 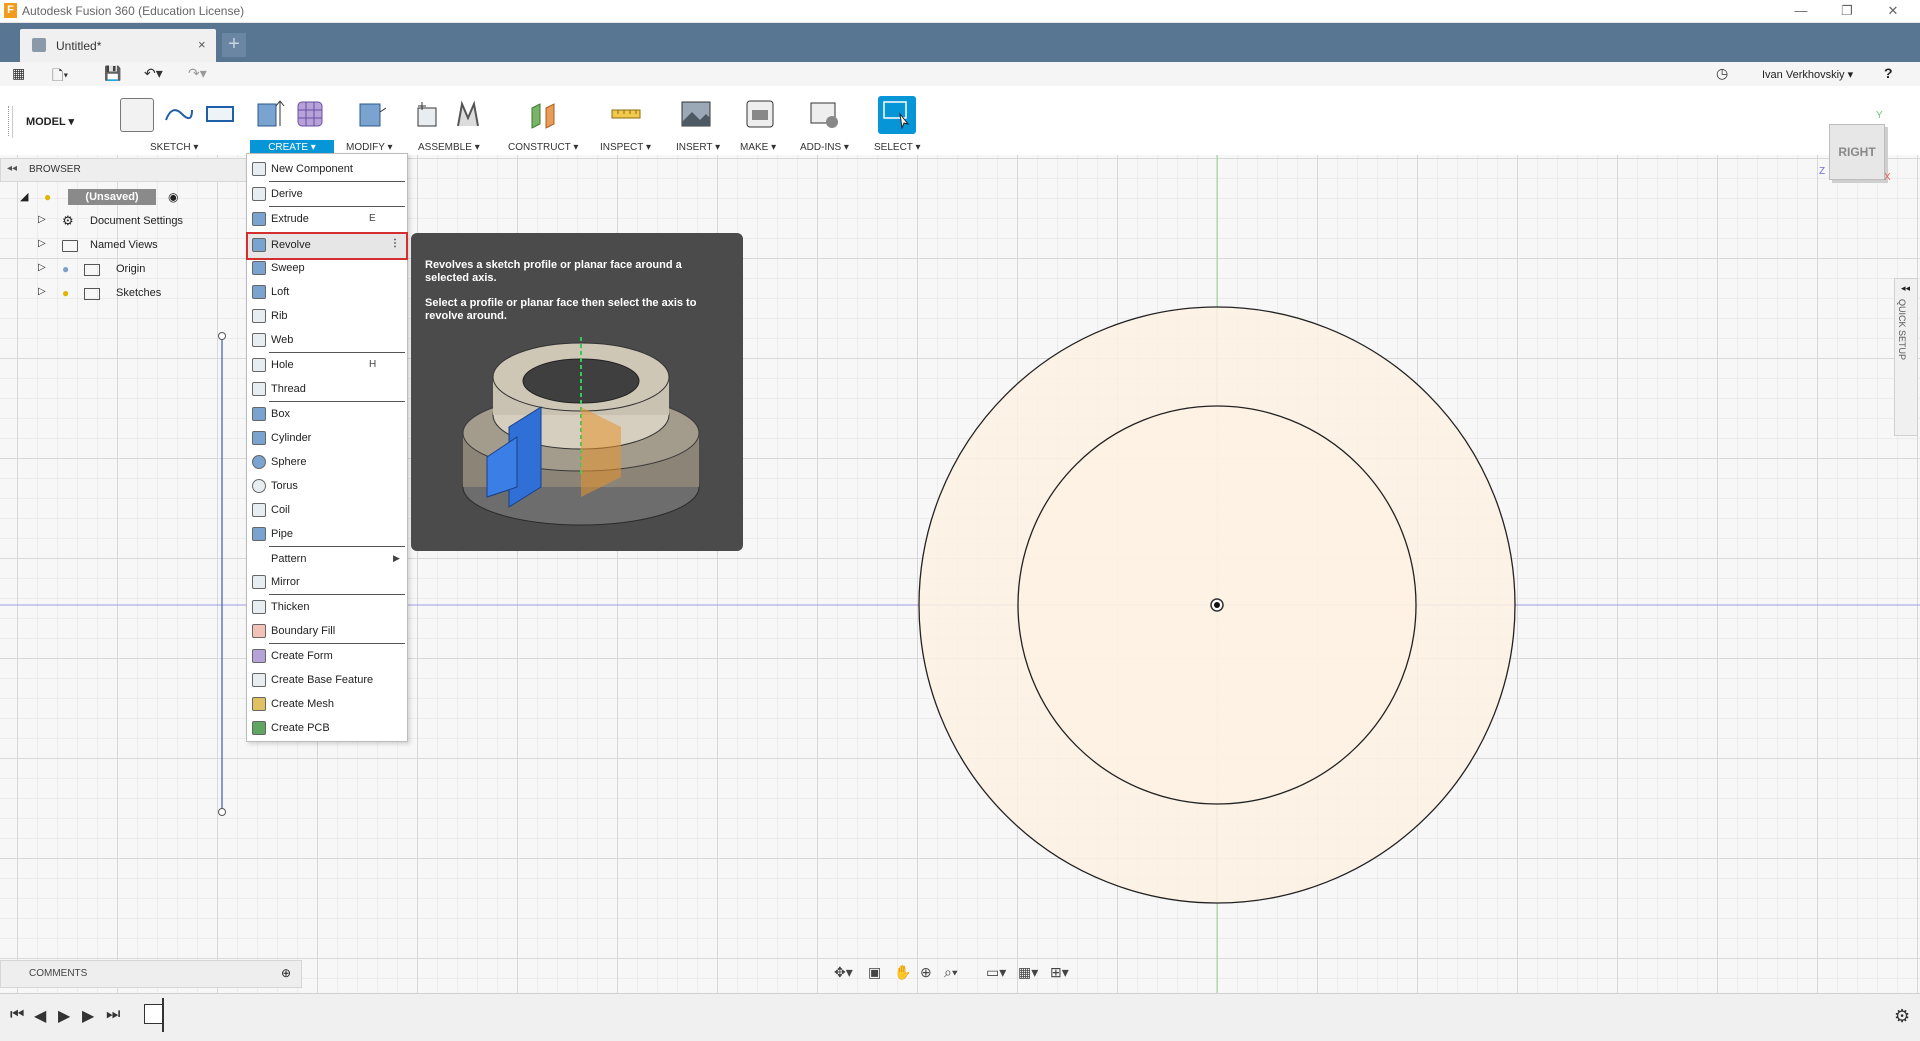 What do you see at coordinates (327, 631) in the screenshot?
I see `menu-item-boundary-fill: Boundary Fill` at bounding box center [327, 631].